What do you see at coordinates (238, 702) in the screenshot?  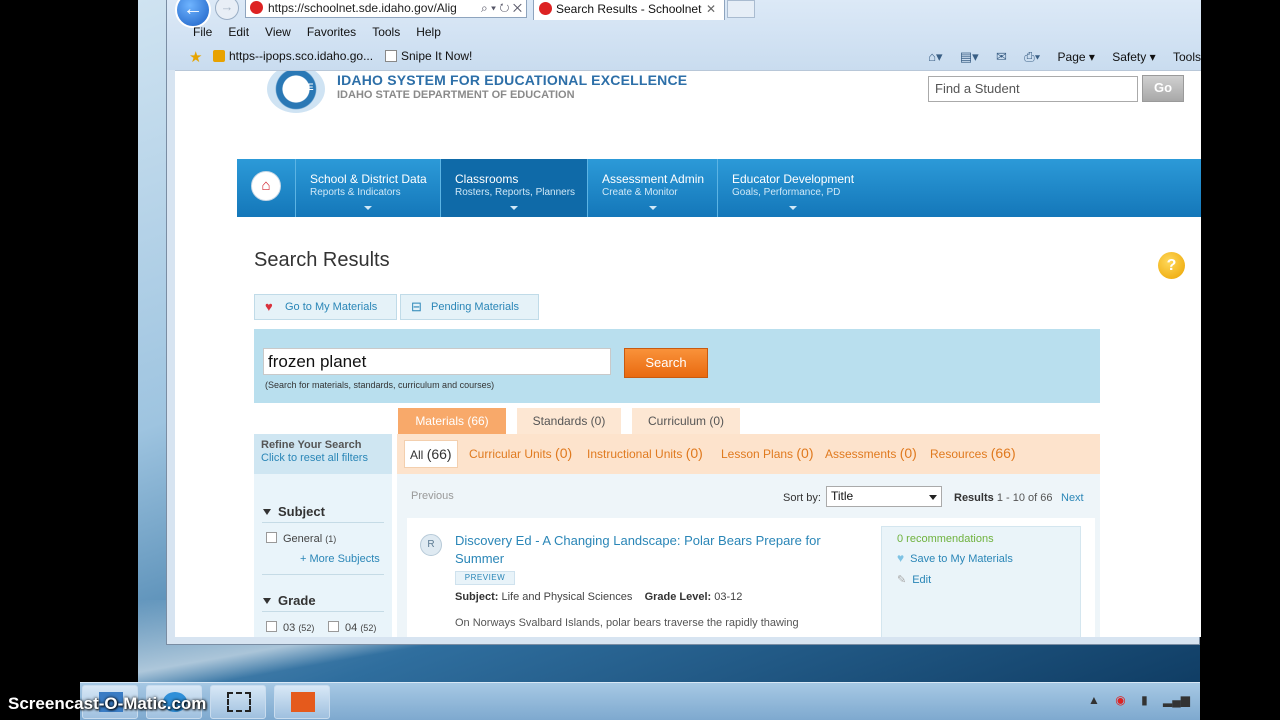 I see `taskbar-snipping` at bounding box center [238, 702].